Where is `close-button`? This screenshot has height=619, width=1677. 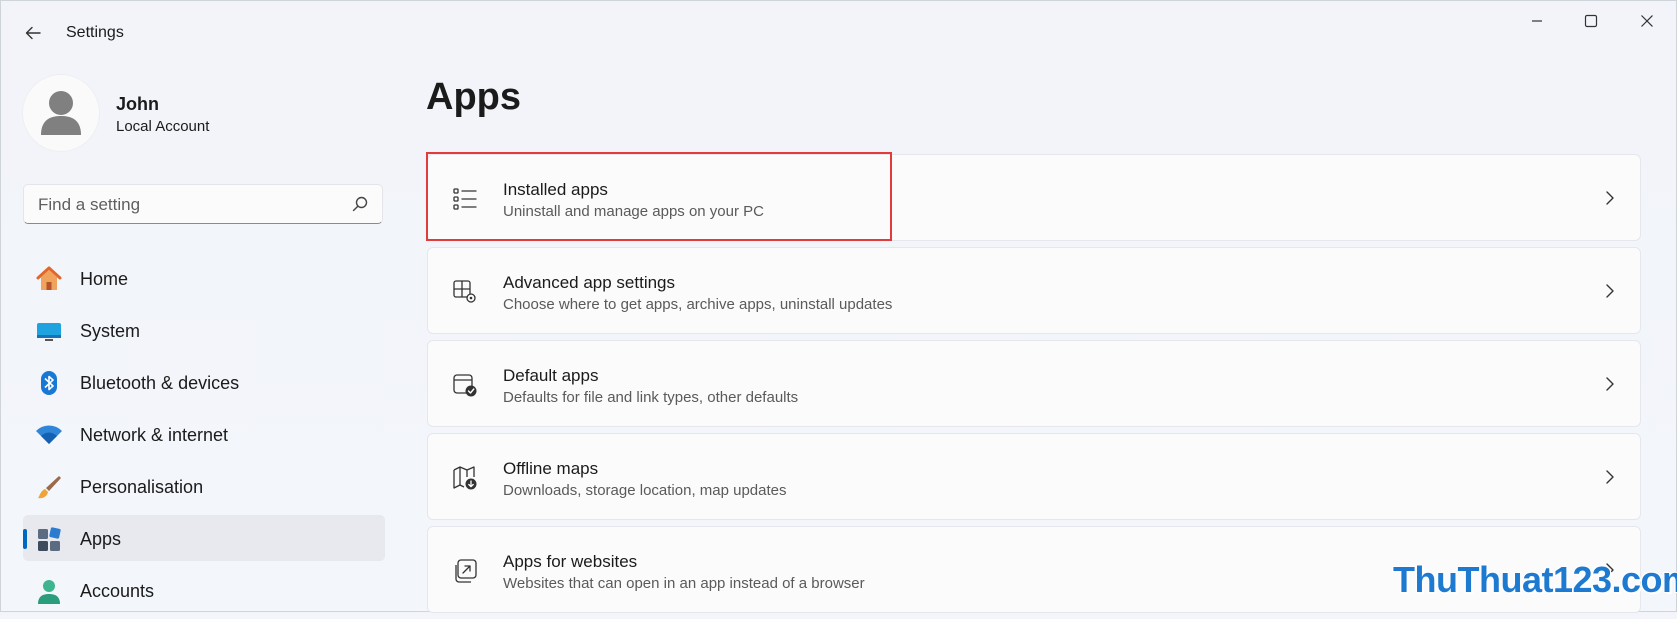 close-button is located at coordinates (1647, 21).